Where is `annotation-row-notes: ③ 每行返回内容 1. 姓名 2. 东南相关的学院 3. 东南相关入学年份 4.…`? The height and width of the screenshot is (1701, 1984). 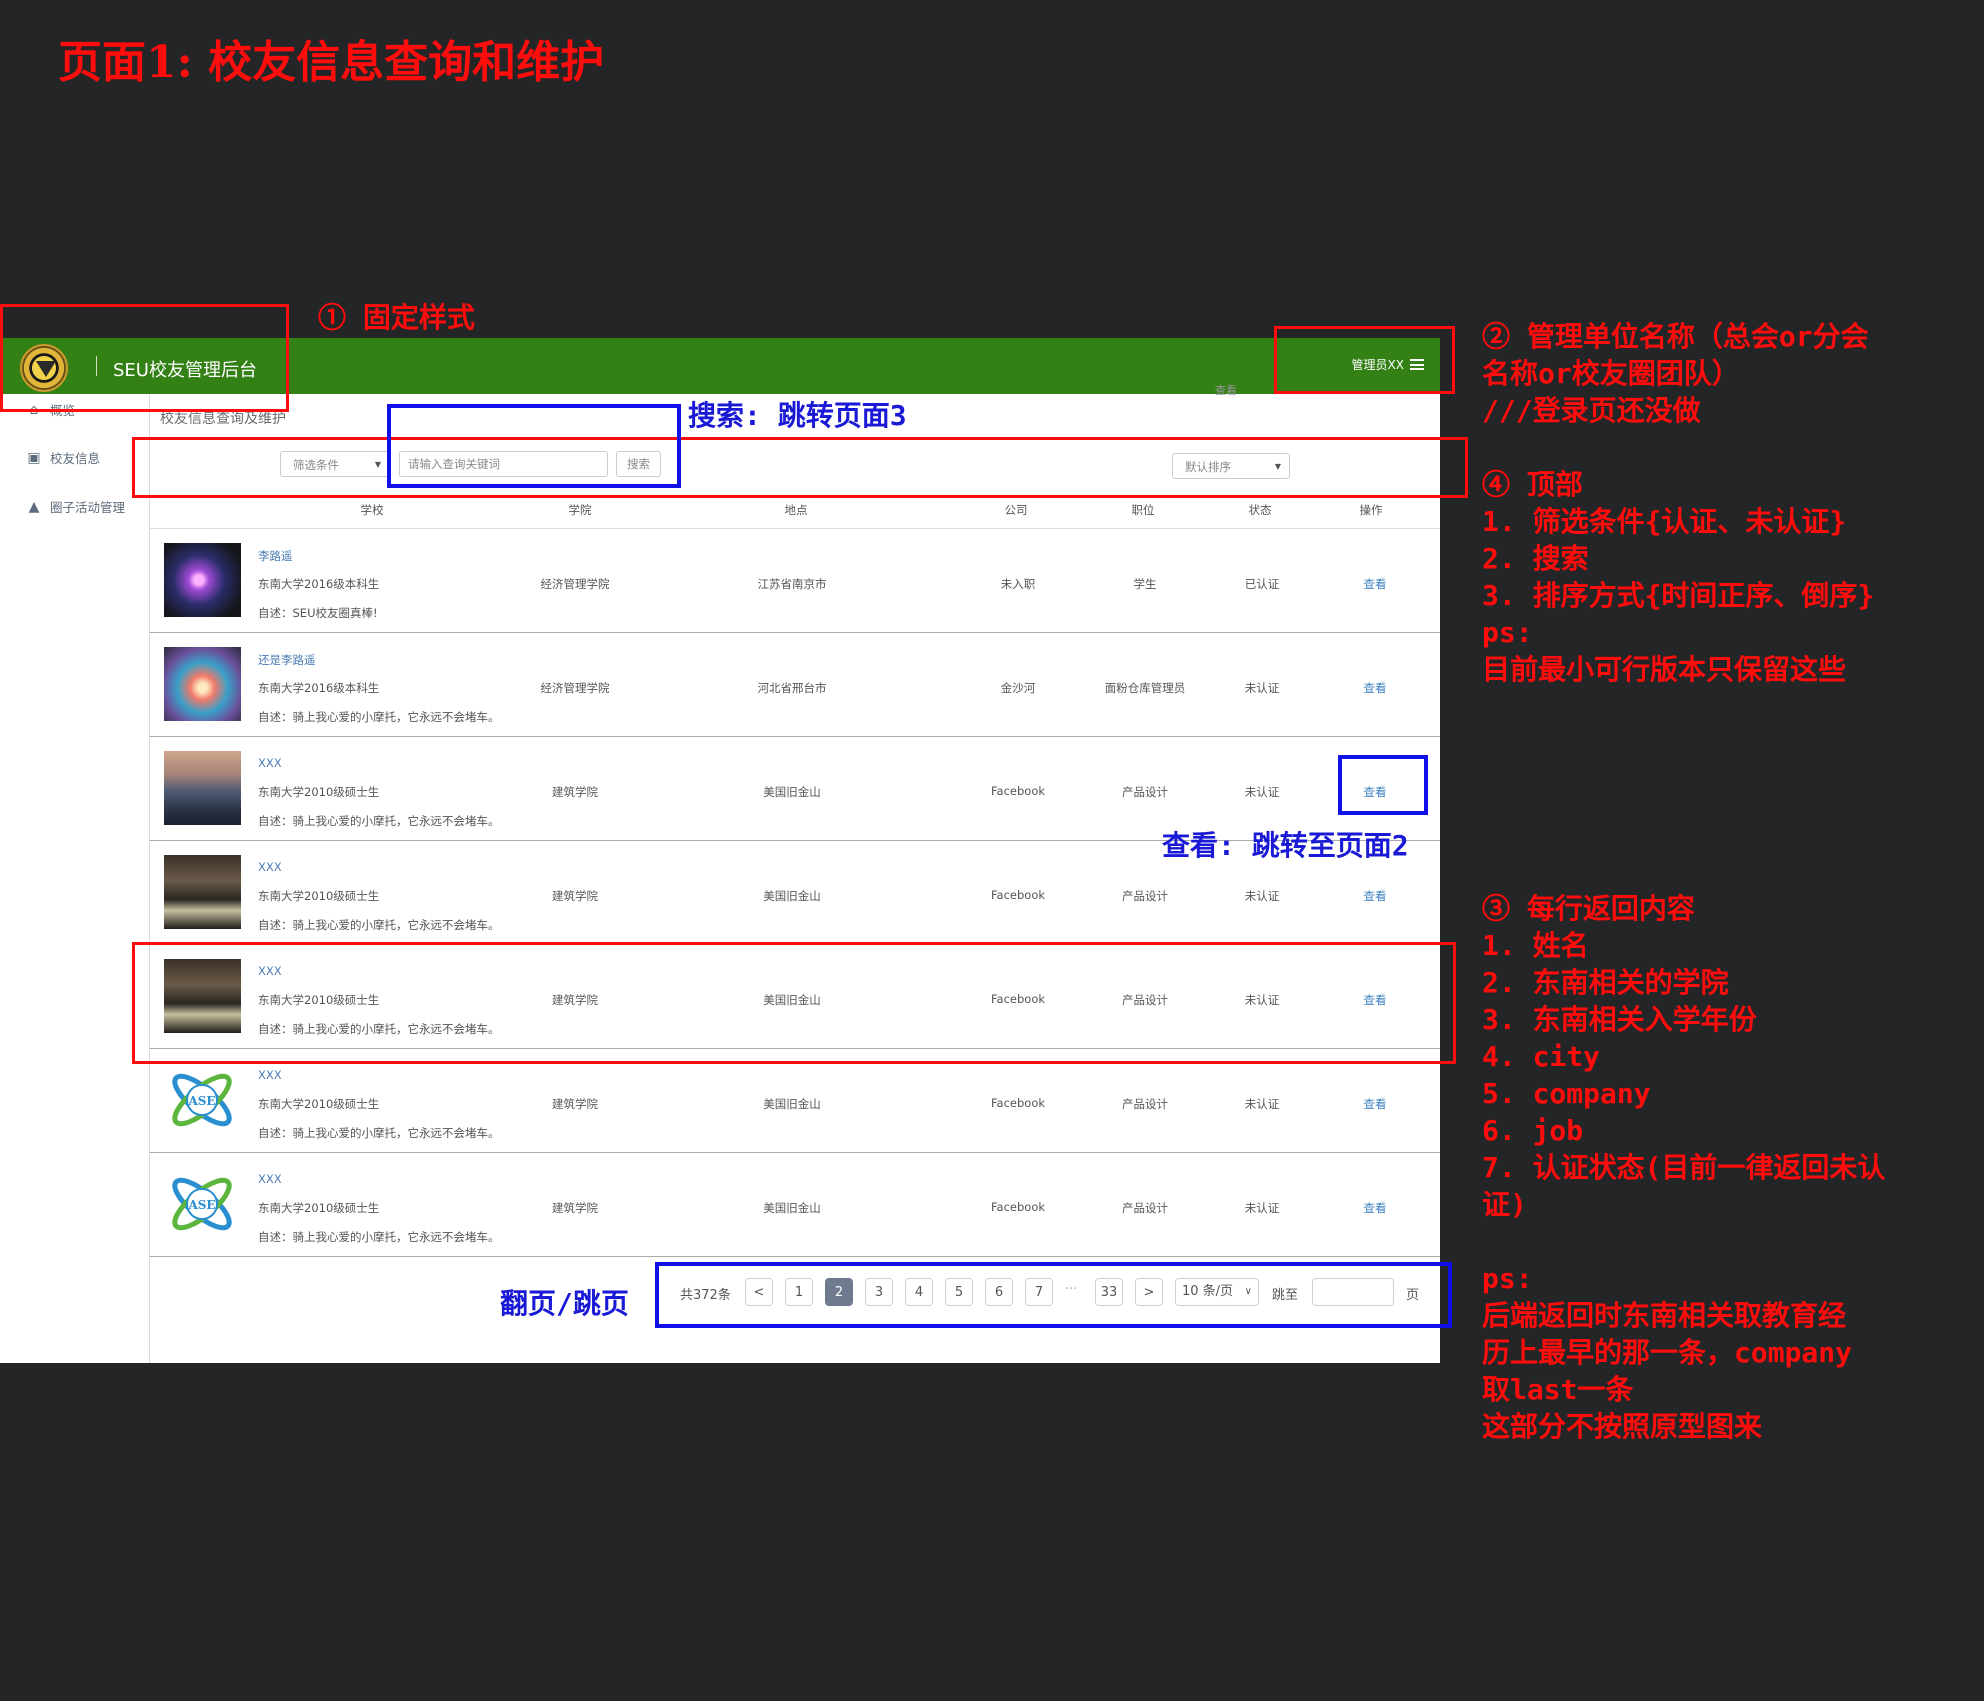 annotation-row-notes: ③ 每行返回内容 1. 姓名 2. 东南相关的学院 3. 东南相关入学年份 4.… is located at coordinates (1684, 1167).